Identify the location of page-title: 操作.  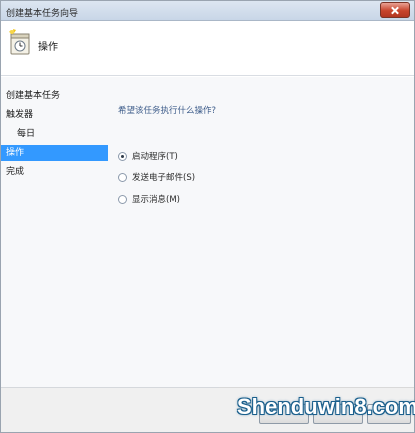
(48, 47).